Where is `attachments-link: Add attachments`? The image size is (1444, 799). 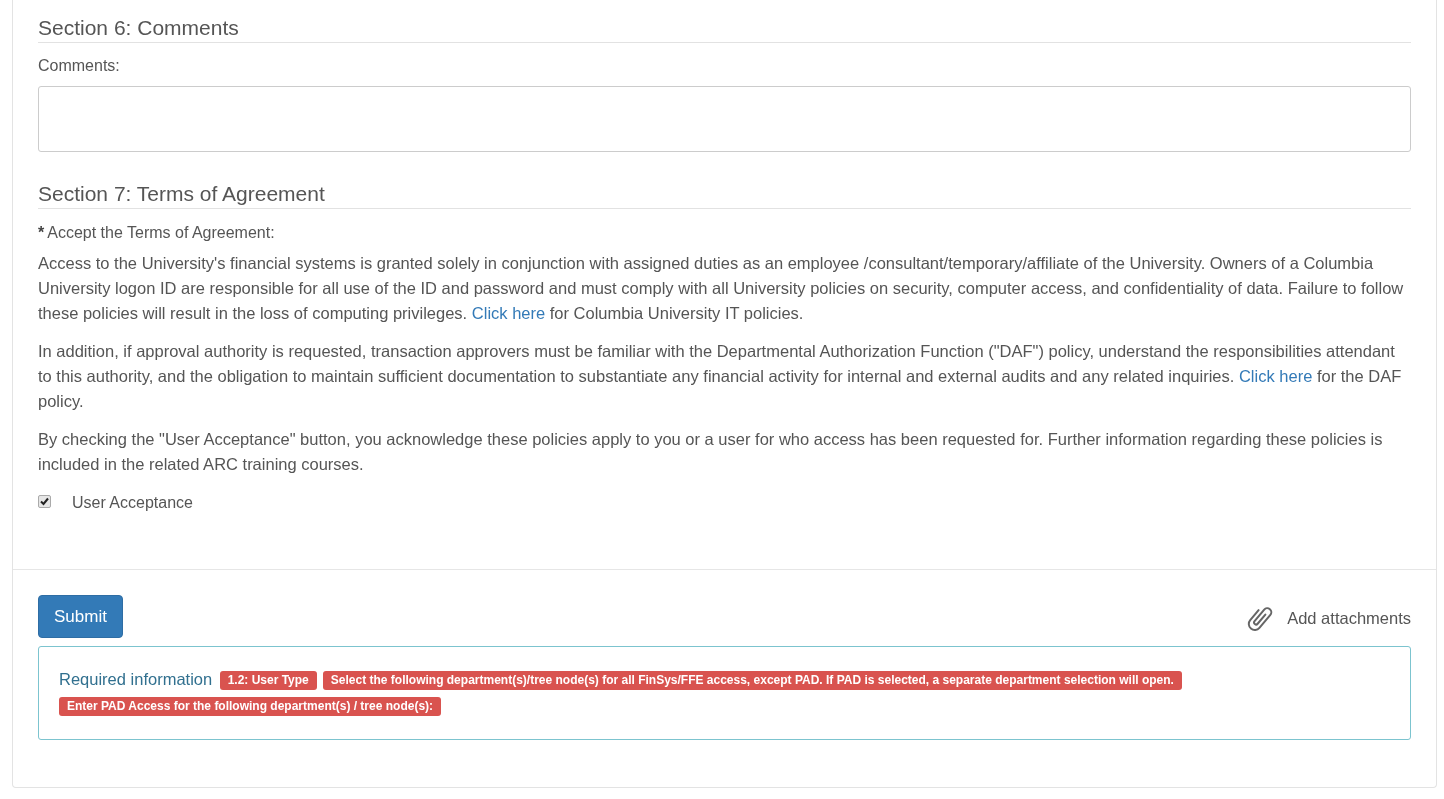
attachments-link: Add attachments is located at coordinates (1349, 618).